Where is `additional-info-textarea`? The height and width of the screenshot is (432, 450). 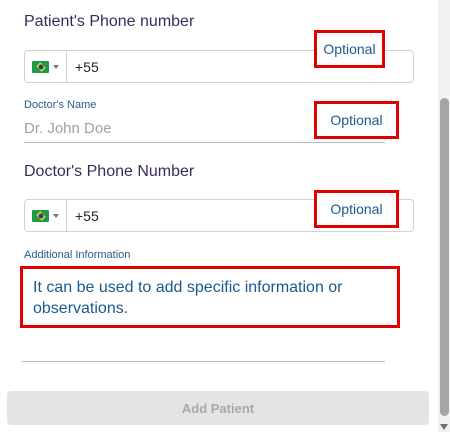 additional-info-textarea is located at coordinates (203, 361).